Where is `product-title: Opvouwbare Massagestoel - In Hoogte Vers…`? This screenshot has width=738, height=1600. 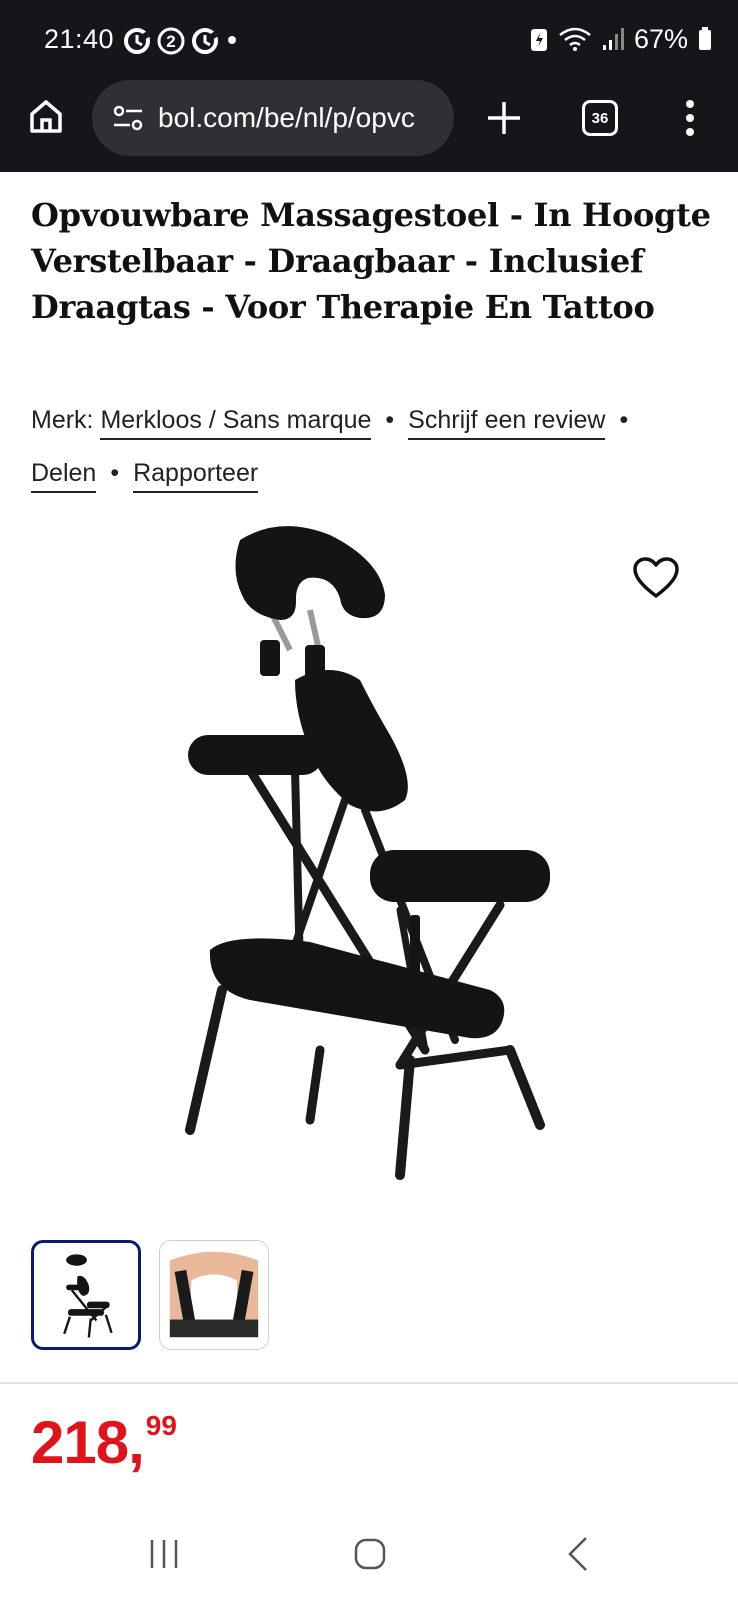
product-title: Opvouwbare Massagestoel - In Hoogte Vers… is located at coordinates (371, 261).